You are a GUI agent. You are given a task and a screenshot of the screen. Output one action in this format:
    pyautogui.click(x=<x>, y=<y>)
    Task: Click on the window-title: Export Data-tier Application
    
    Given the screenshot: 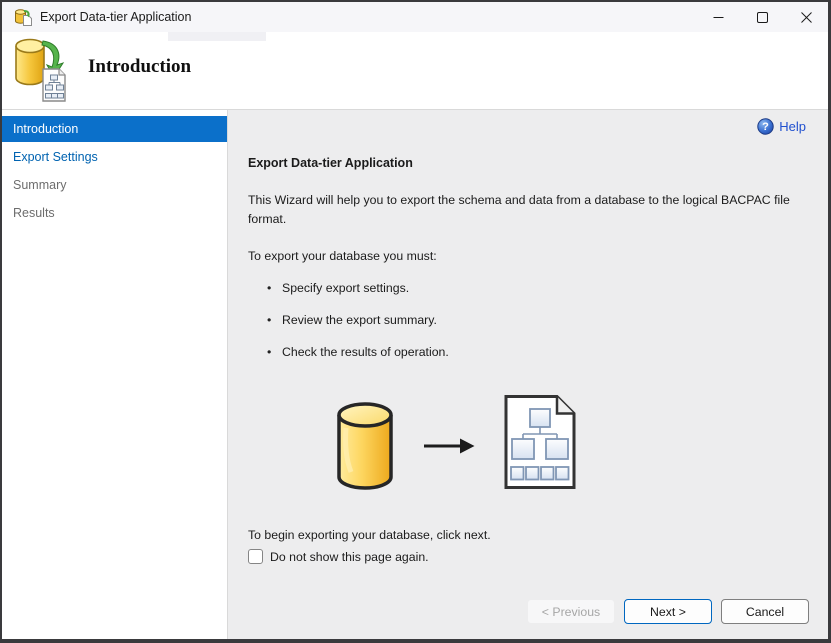 What is the action you would take?
    pyautogui.click(x=116, y=17)
    